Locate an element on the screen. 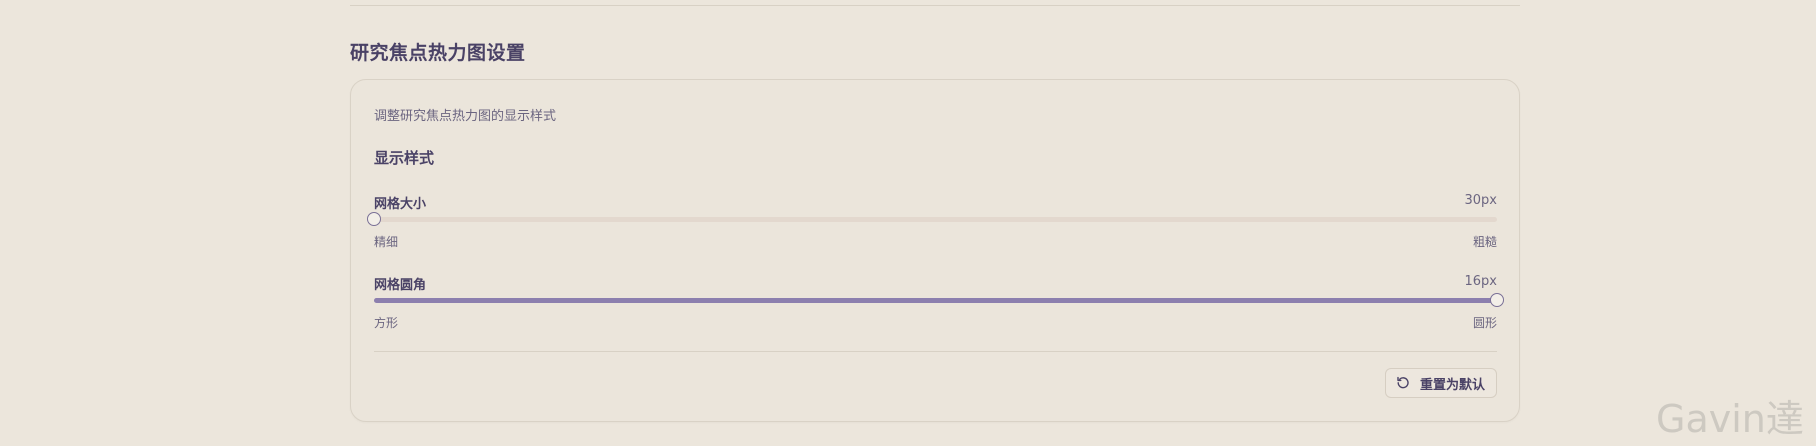 This screenshot has height=446, width=1816. setting-grid-size: 网格大小 30px 精细 粗糙 is located at coordinates (932, 223).